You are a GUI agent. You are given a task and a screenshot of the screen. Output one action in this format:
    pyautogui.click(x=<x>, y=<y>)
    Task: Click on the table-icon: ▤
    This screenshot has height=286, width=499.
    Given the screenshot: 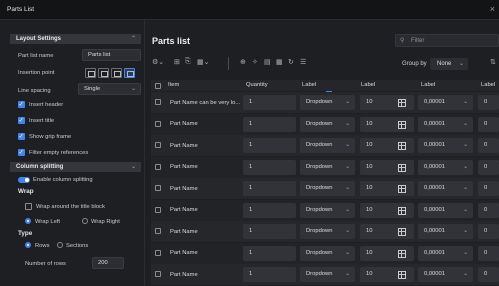 What is the action you would take?
    pyautogui.click(x=267, y=62)
    